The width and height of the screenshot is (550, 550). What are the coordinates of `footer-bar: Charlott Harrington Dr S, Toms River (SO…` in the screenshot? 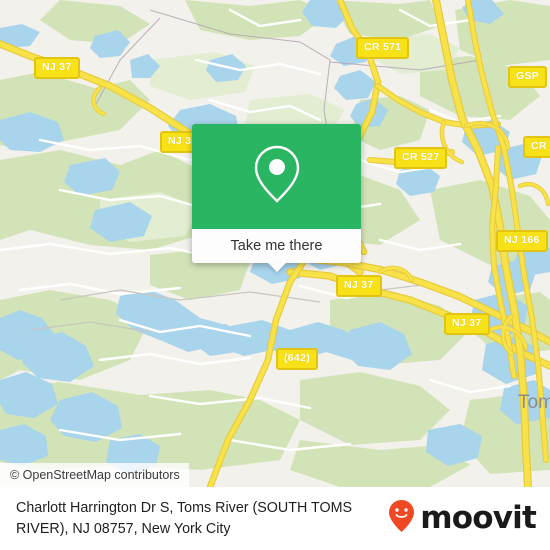 It's located at (275, 518).